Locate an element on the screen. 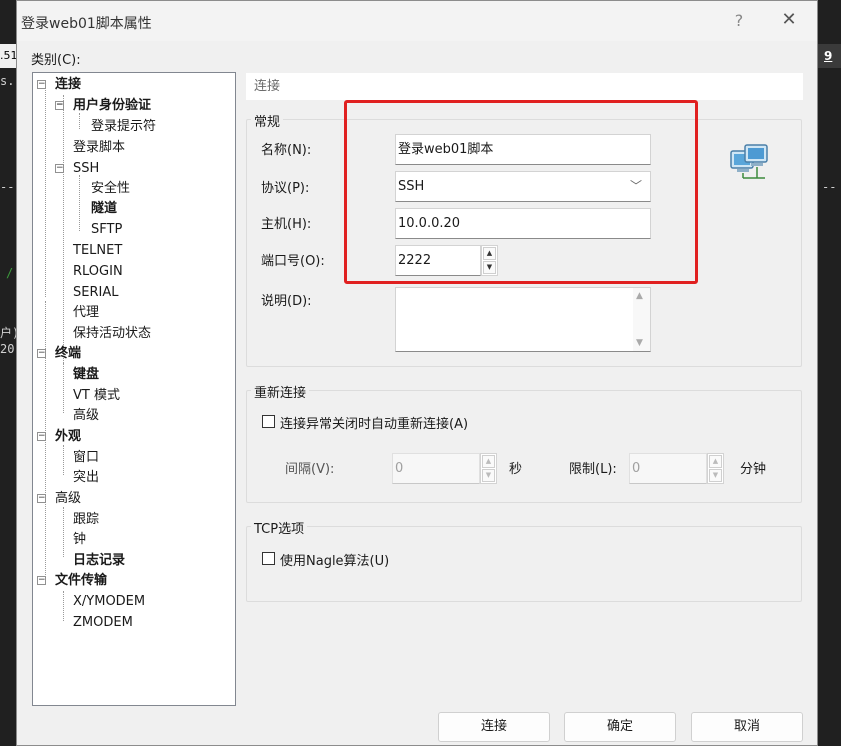 Image resolution: width=841 pixels, height=746 pixels. limit-unit: 分钟 is located at coordinates (753, 469).